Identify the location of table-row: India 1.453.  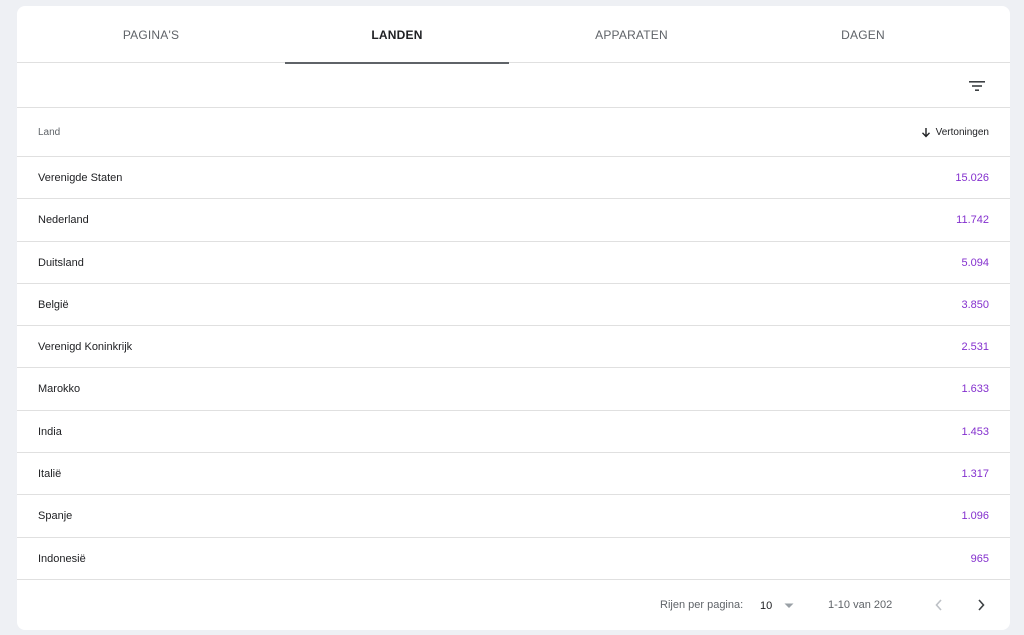
(513, 432).